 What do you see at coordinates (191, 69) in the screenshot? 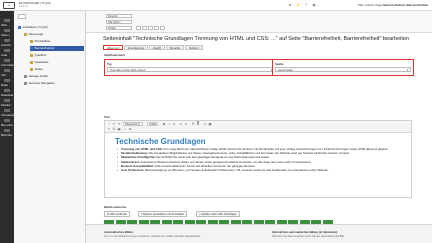
I see `type-select: Text with media (right, intext) ▾` at bounding box center [191, 69].